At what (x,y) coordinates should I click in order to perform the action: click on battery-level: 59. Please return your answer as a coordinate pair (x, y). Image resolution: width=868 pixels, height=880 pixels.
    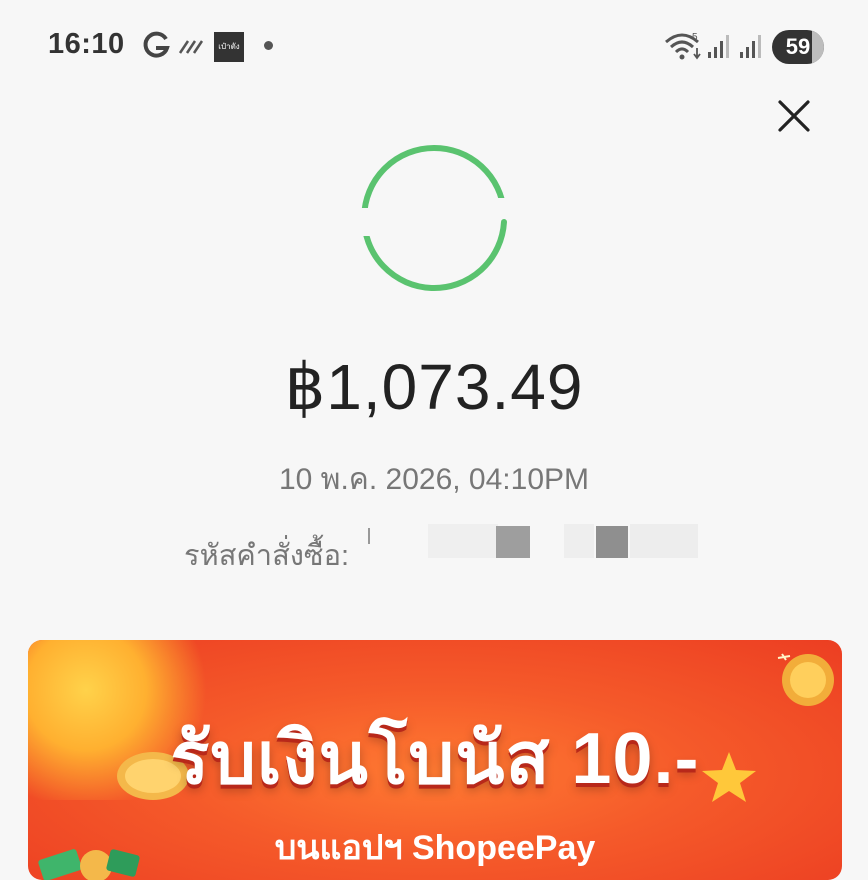
    Looking at the image, I should click on (798, 46).